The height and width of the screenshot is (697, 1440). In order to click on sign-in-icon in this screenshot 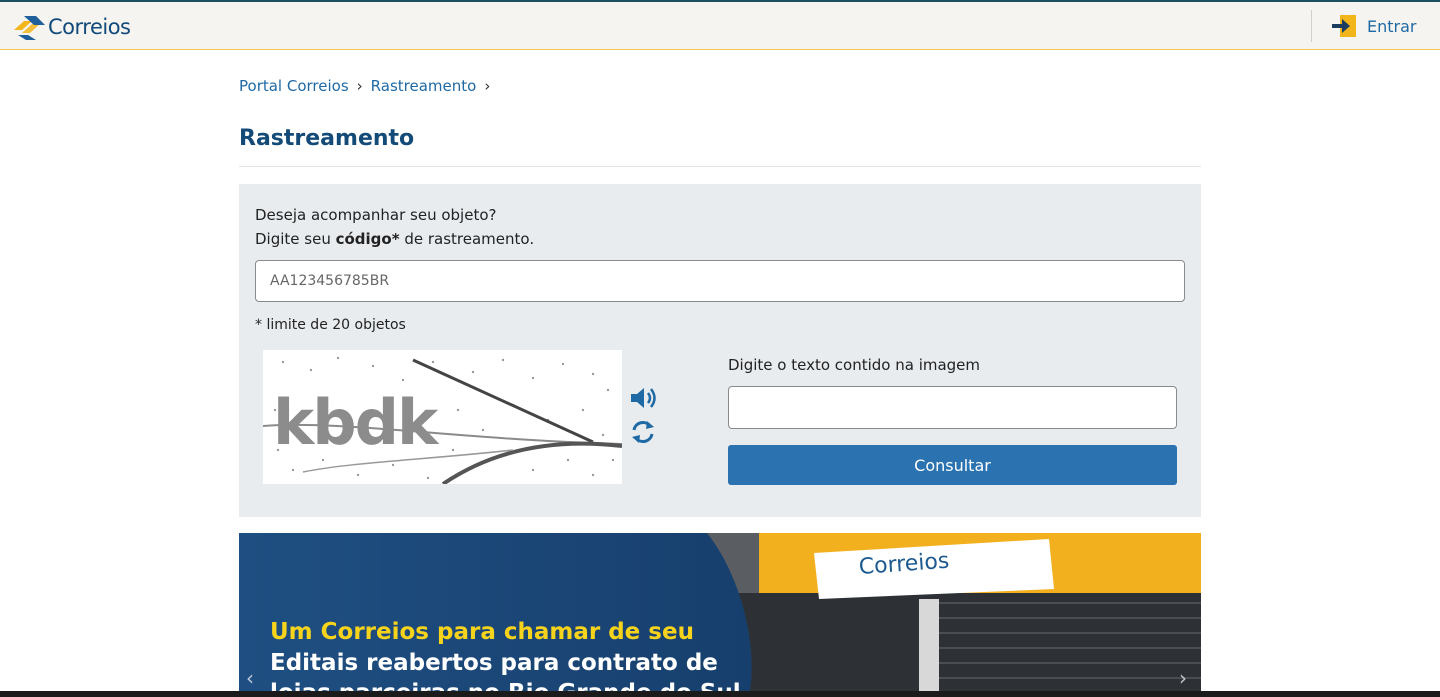, I will do `click(1344, 26)`.